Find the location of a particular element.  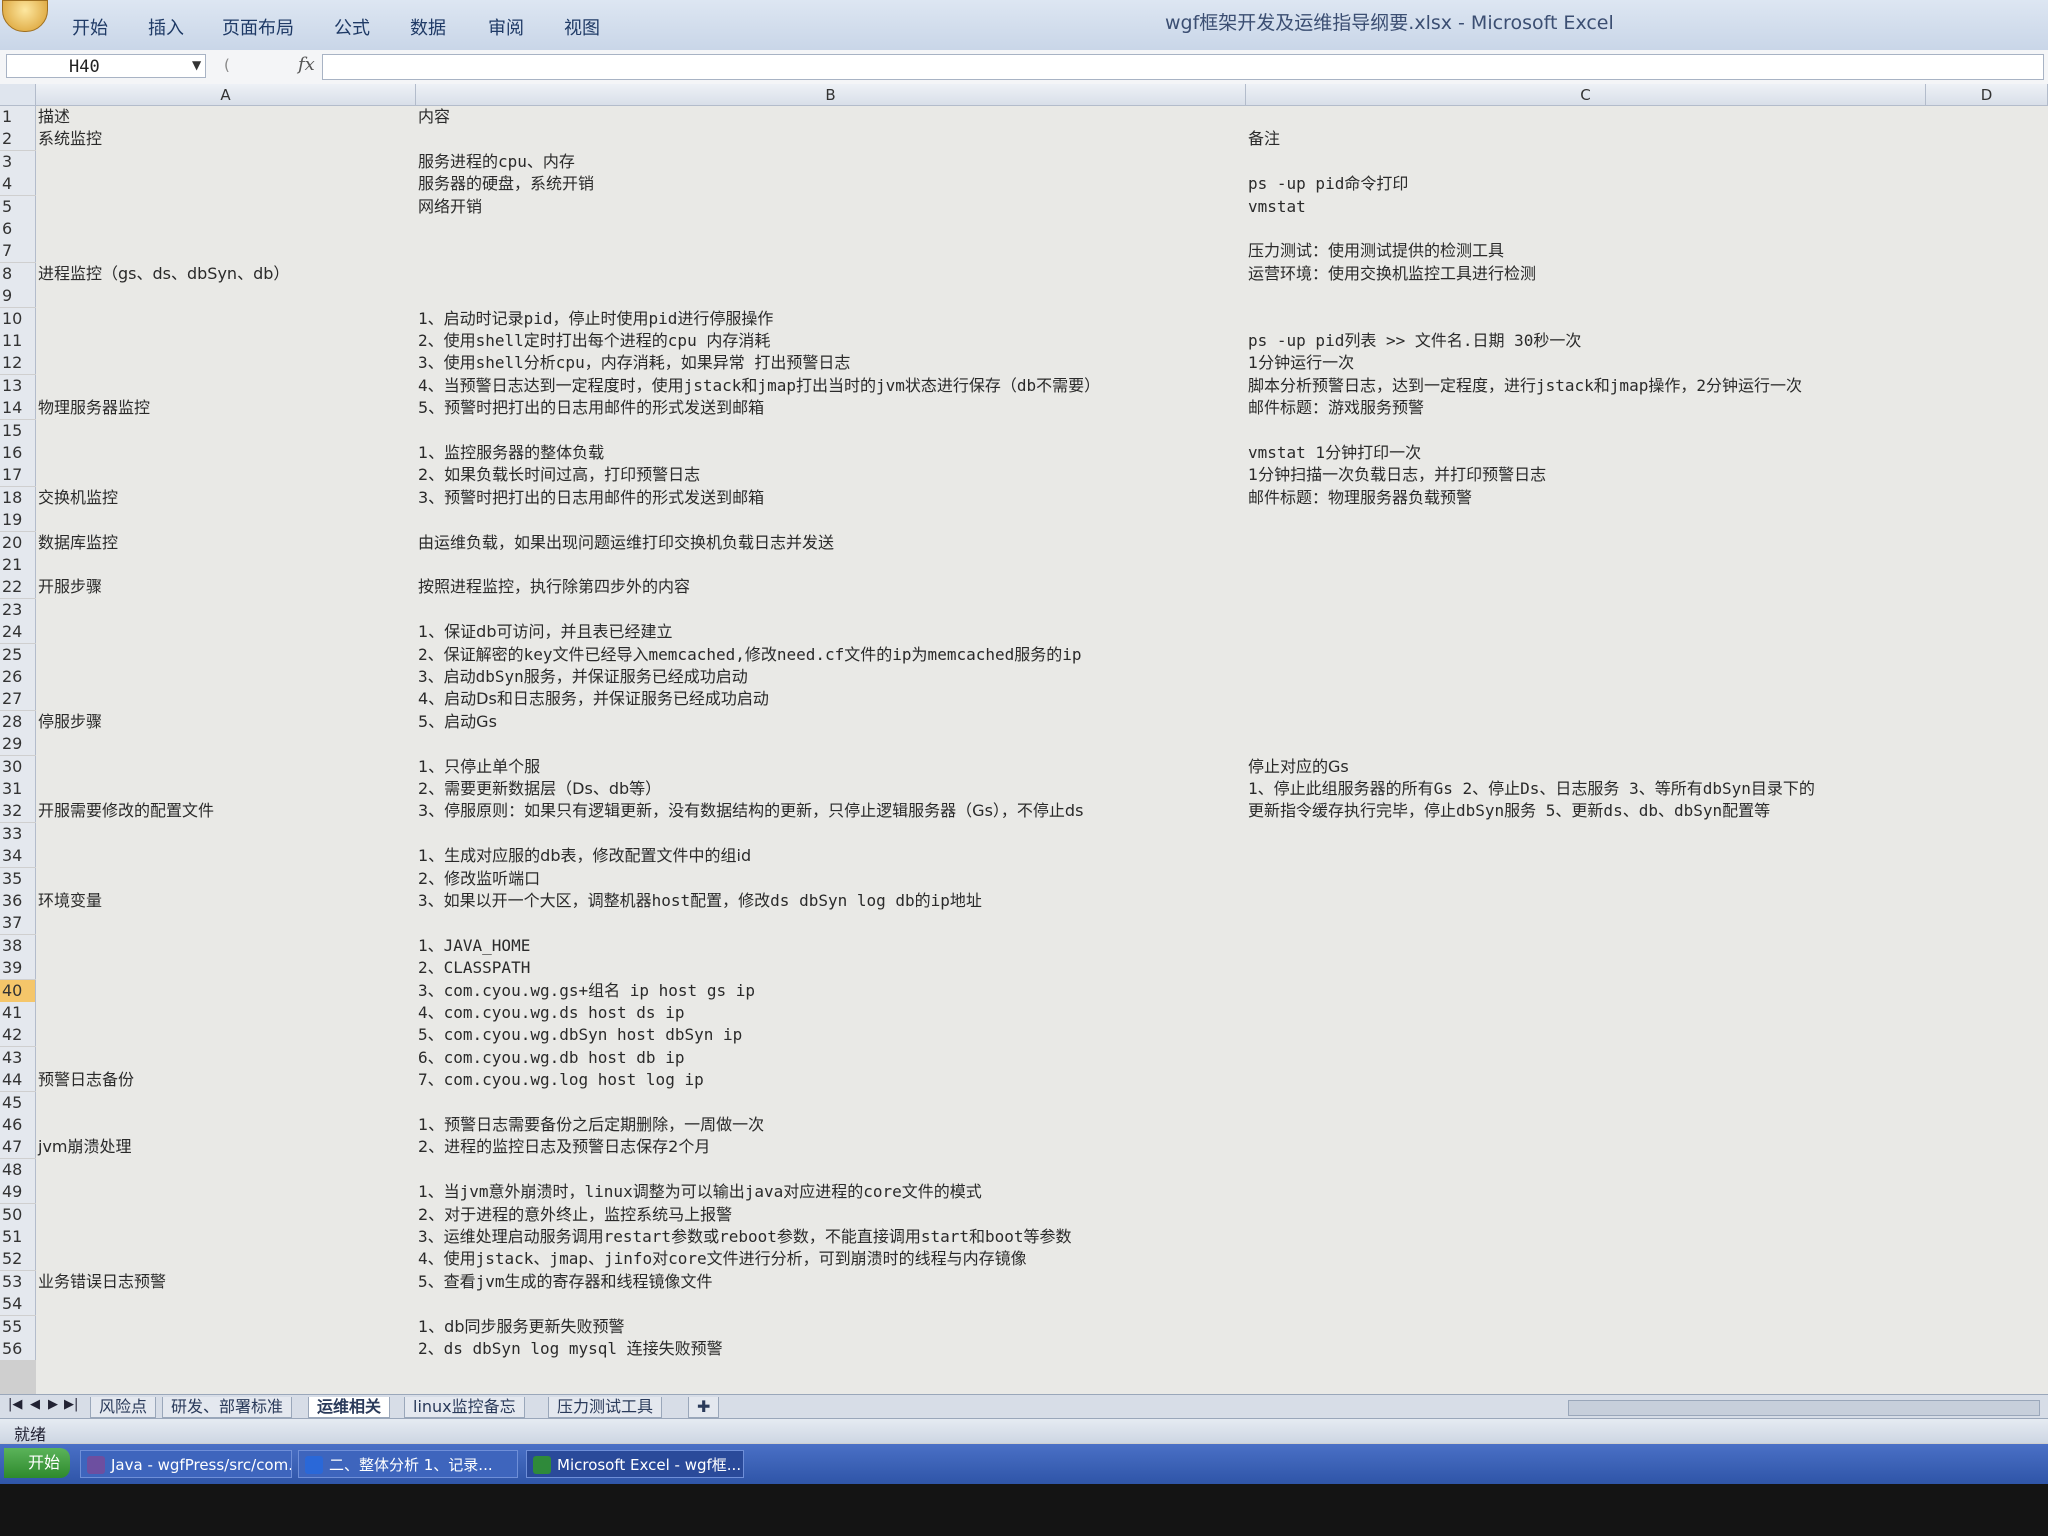

name-box: H40 is located at coordinates (106, 66).